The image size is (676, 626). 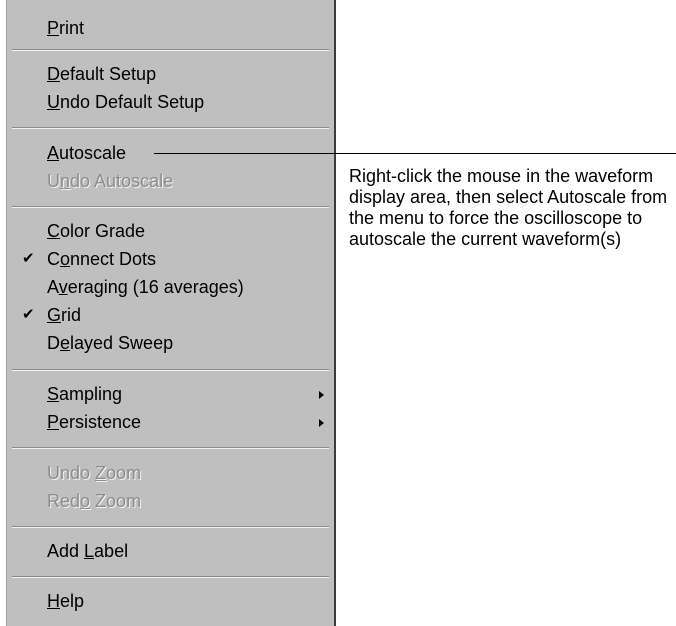 I want to click on mnemonic-letter: e, so click(x=65, y=343).